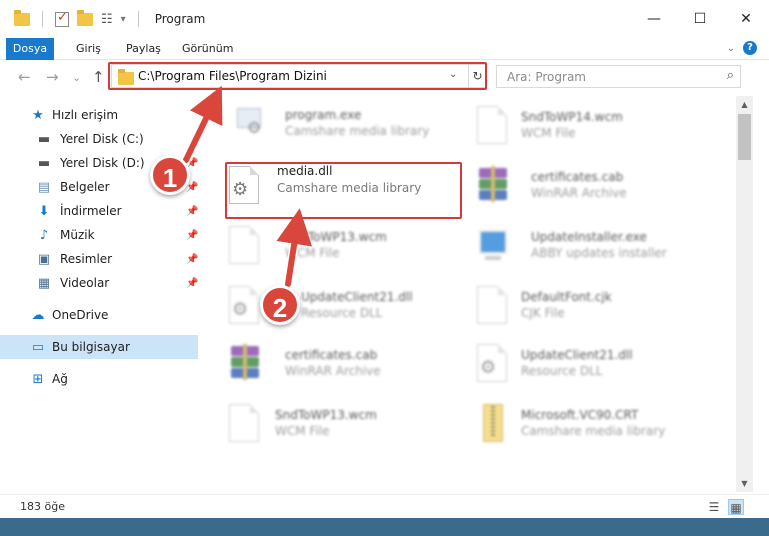  What do you see at coordinates (742, 48) in the screenshot?
I see `ribbon-right: ⌄ ?` at bounding box center [742, 48].